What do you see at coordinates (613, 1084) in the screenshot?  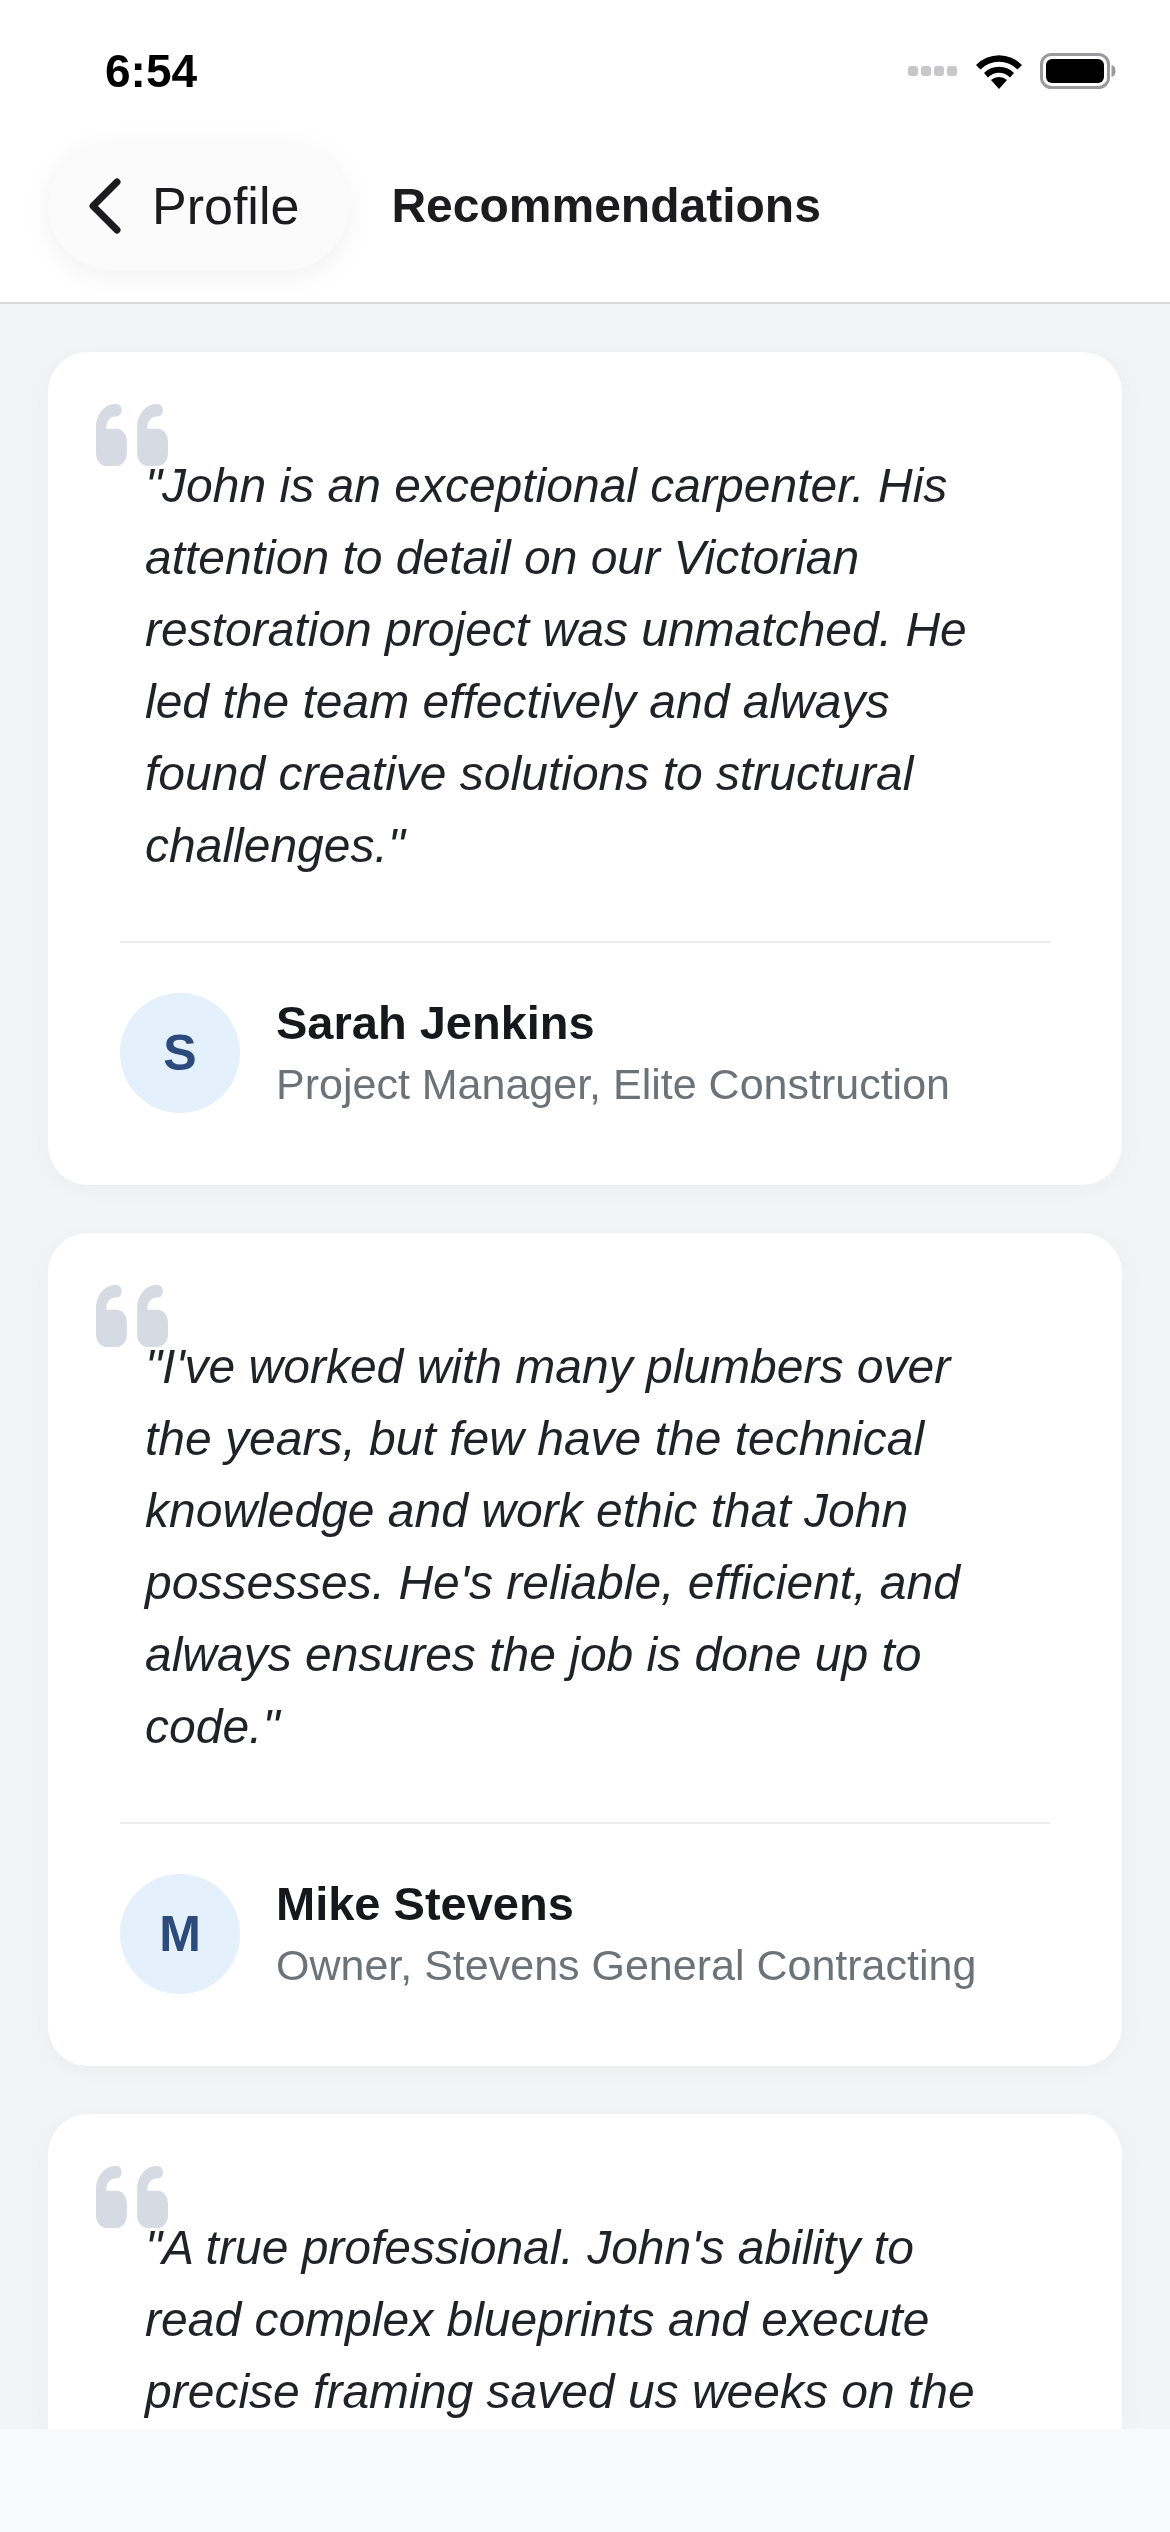 I see `author-role: Project Manager, Elite Construction` at bounding box center [613, 1084].